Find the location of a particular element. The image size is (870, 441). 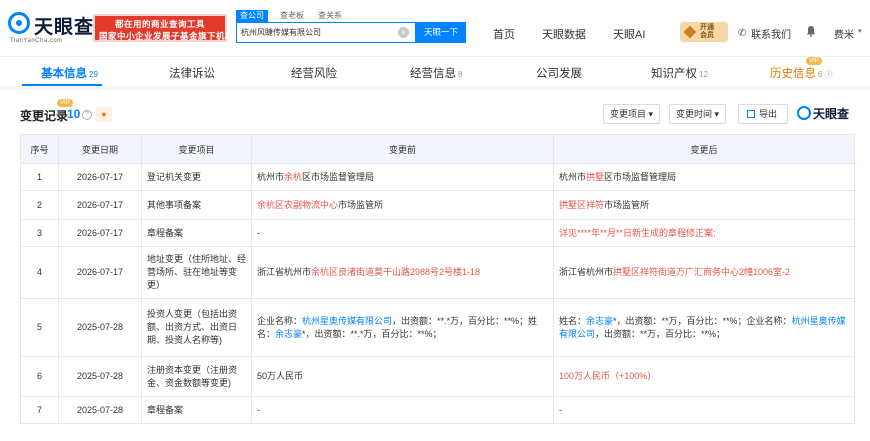

help-icon: ? is located at coordinates (87, 115).